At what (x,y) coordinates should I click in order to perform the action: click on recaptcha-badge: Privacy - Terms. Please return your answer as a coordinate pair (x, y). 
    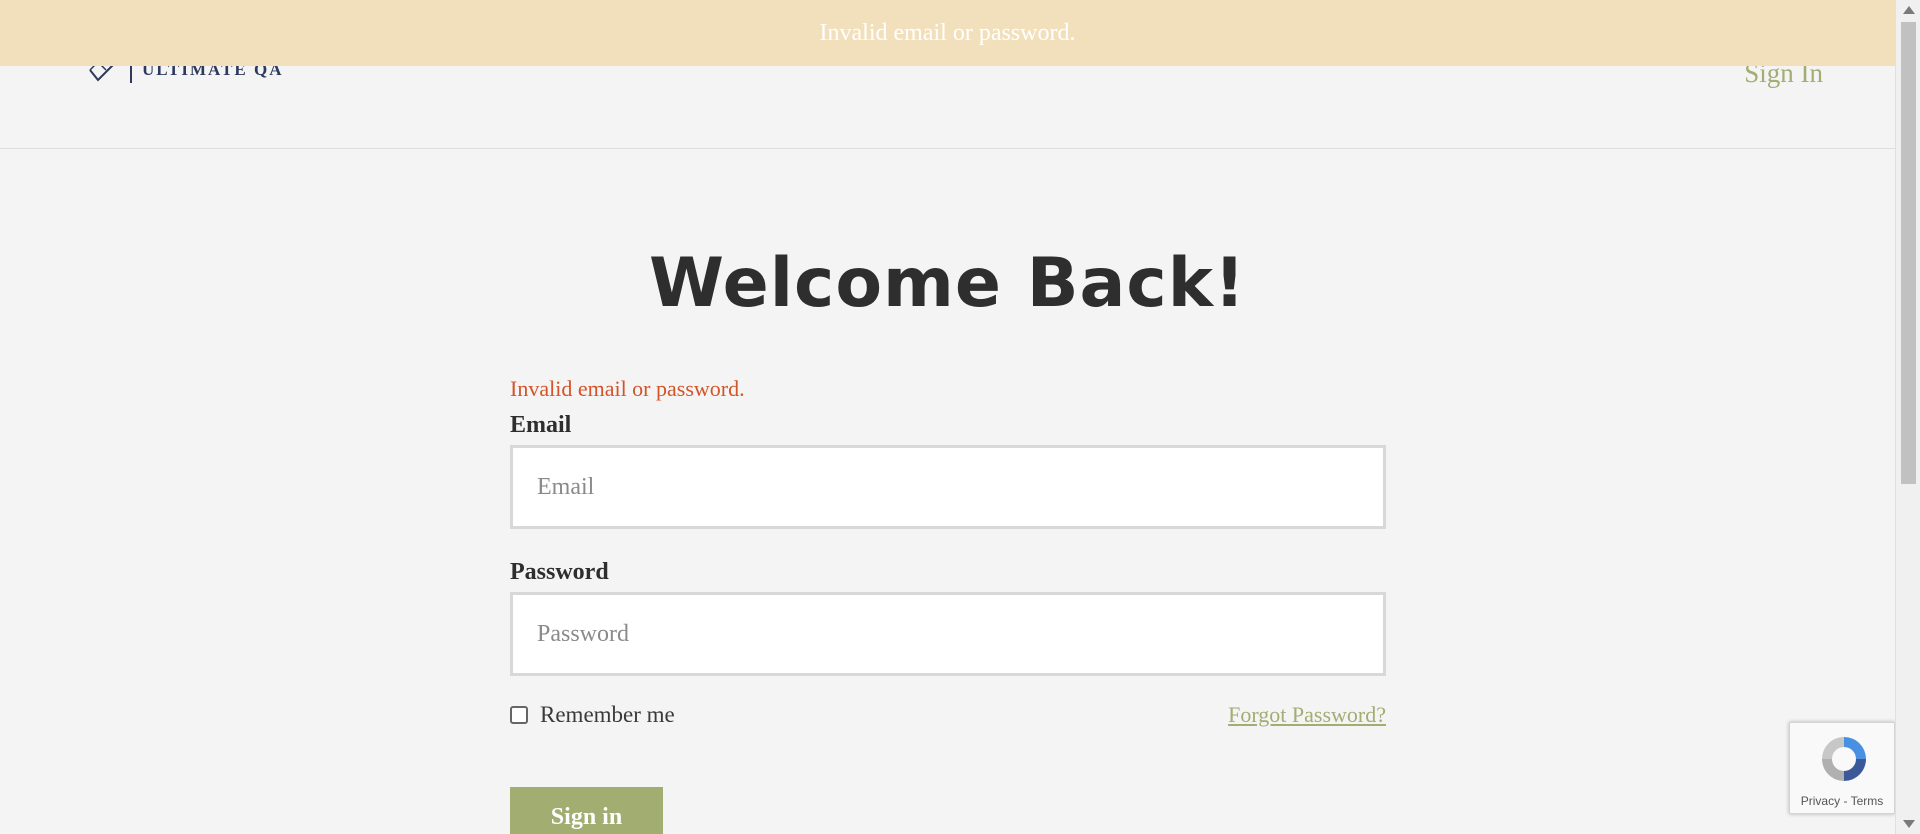
    Looking at the image, I should click on (1842, 768).